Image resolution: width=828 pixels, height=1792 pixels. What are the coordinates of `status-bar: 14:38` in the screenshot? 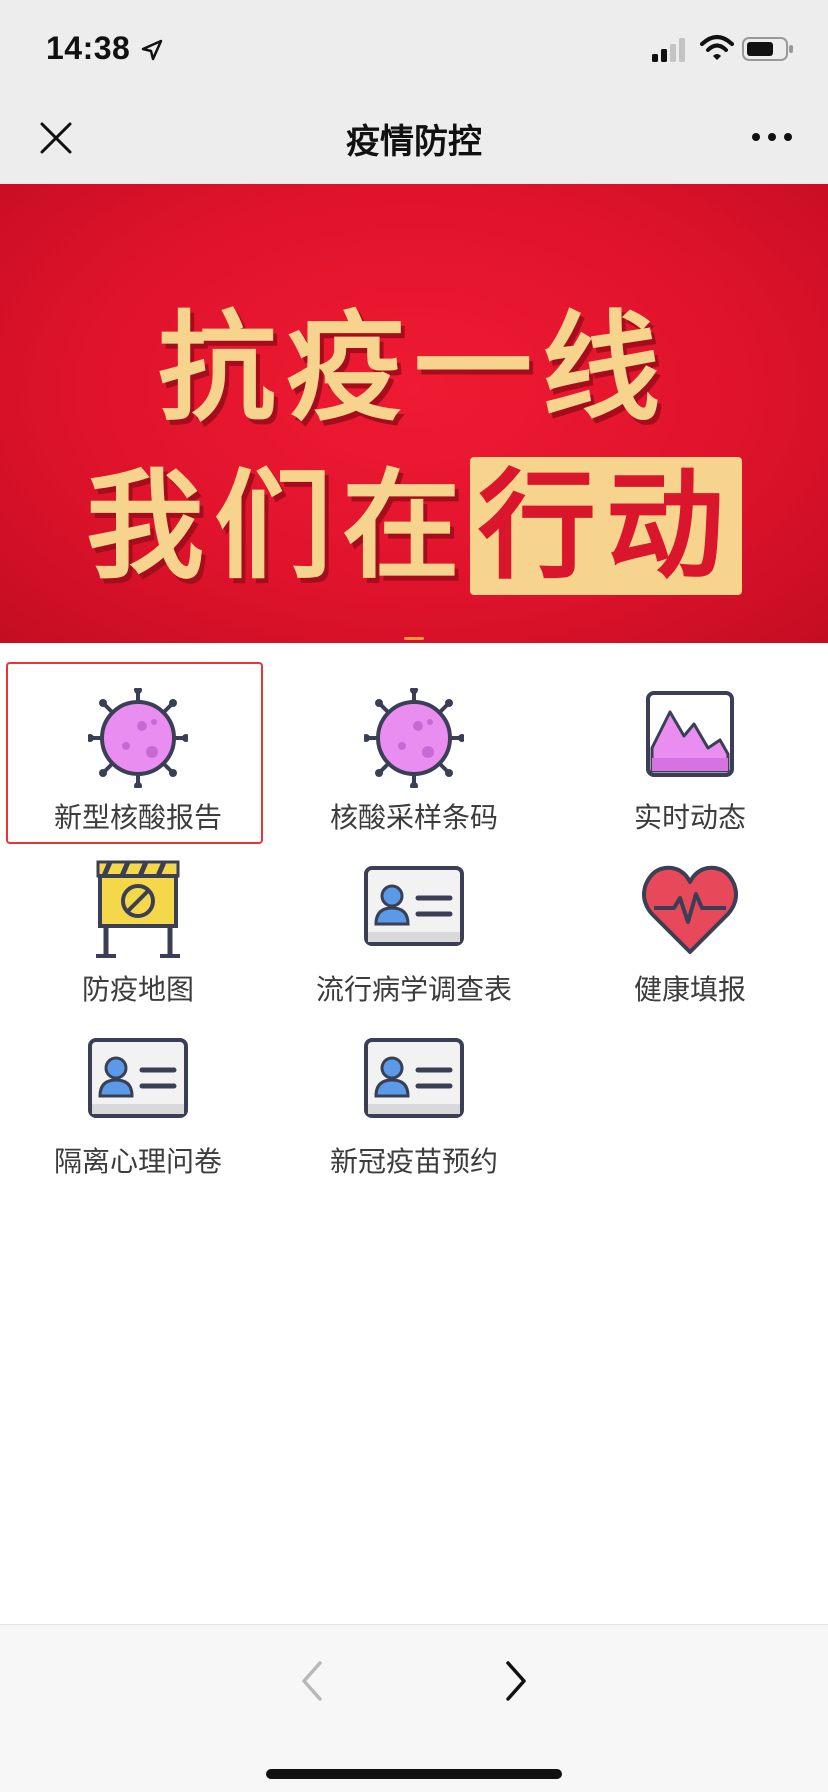 It's located at (414, 46).